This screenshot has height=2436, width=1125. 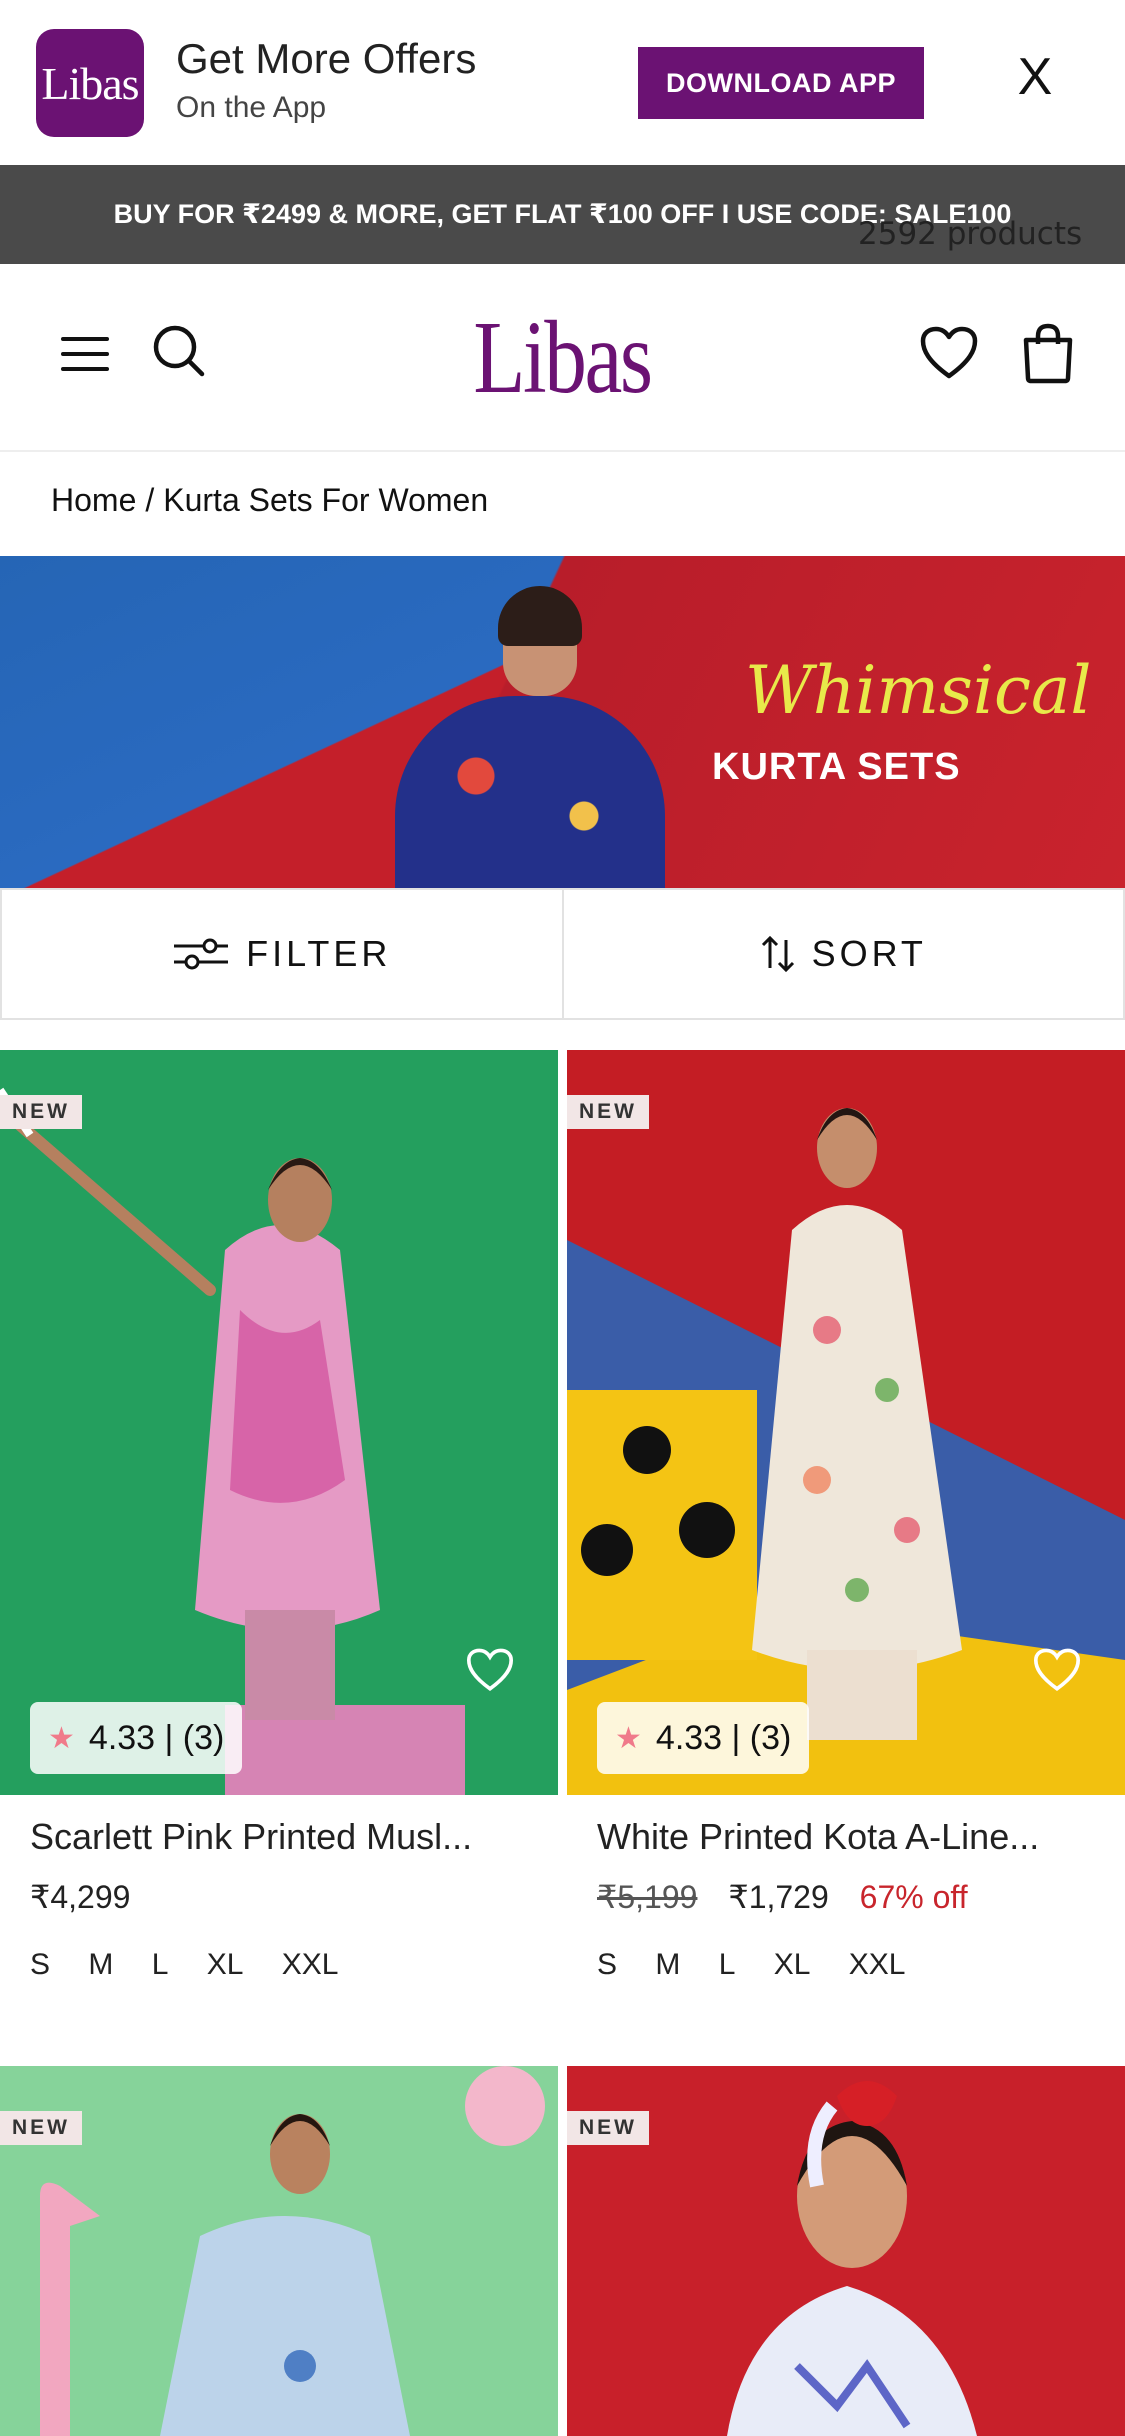 I want to click on filter-button: FILTER, so click(x=282, y=954).